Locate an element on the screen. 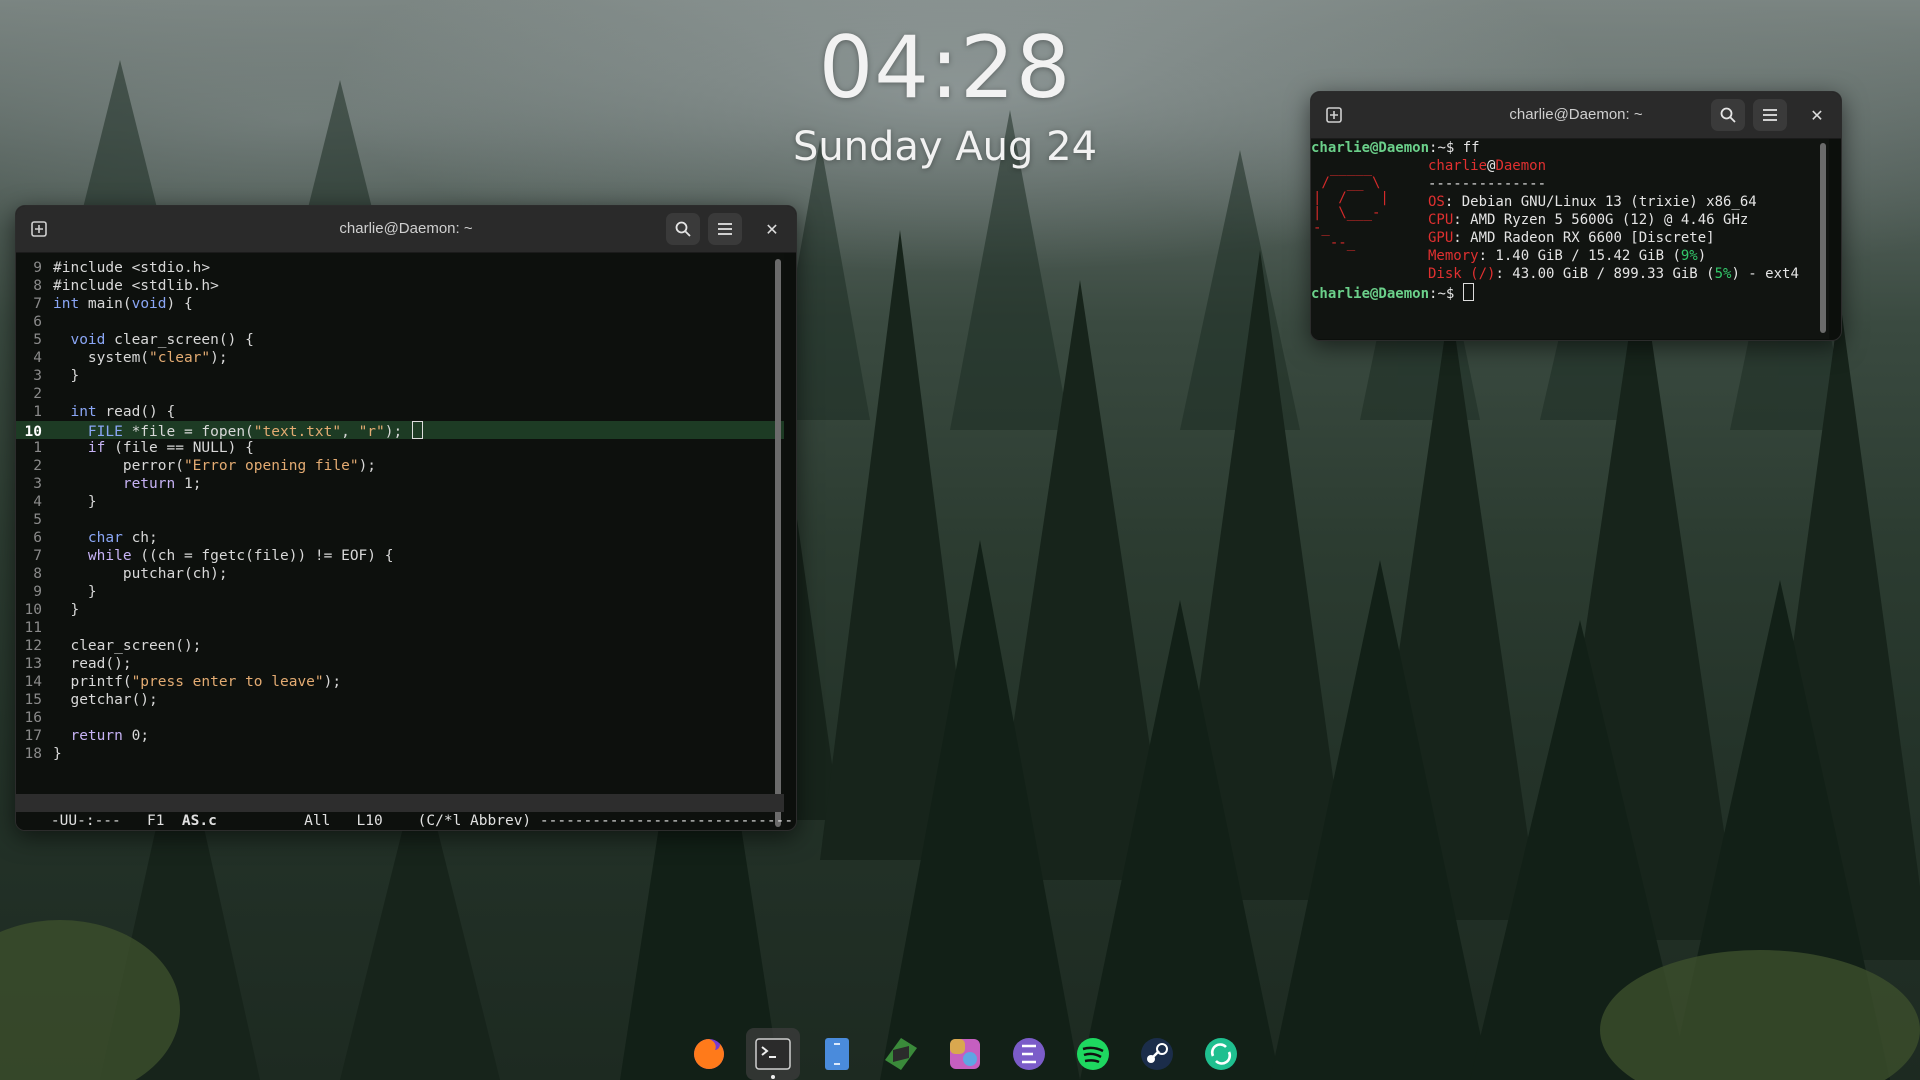 This screenshot has height=1080, width=1920. fetch-key: CPU is located at coordinates (1441, 220).